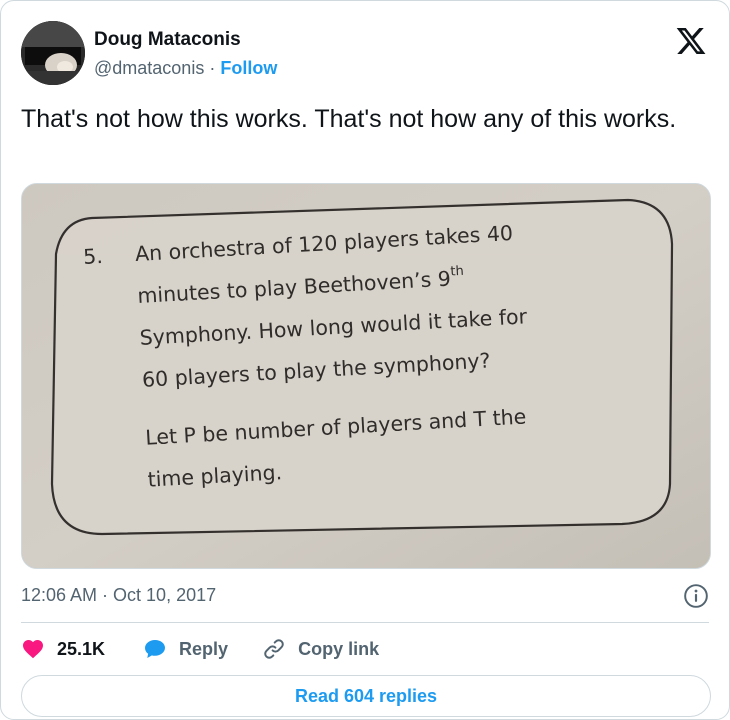 This screenshot has width=730, height=720. I want to click on copy-link-button: Copy link, so click(320, 649).